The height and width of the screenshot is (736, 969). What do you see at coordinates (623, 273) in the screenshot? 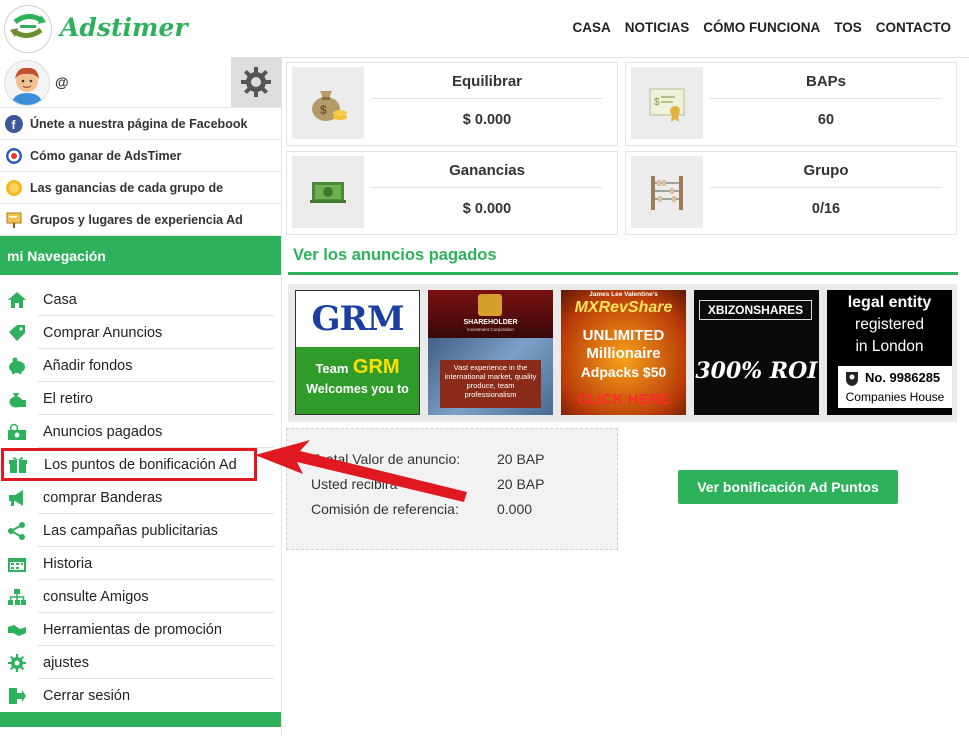
I see `section-divider` at bounding box center [623, 273].